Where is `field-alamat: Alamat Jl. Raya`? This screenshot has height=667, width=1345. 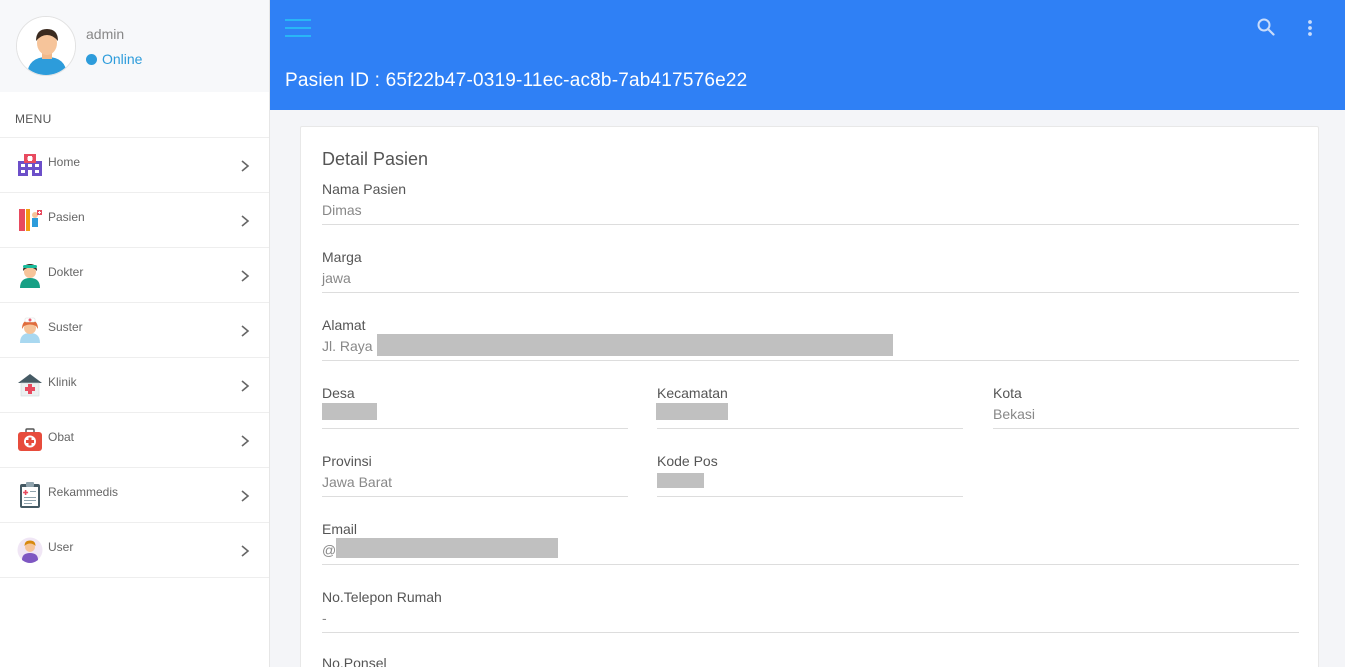 field-alamat: Alamat Jl. Raya is located at coordinates (810, 339).